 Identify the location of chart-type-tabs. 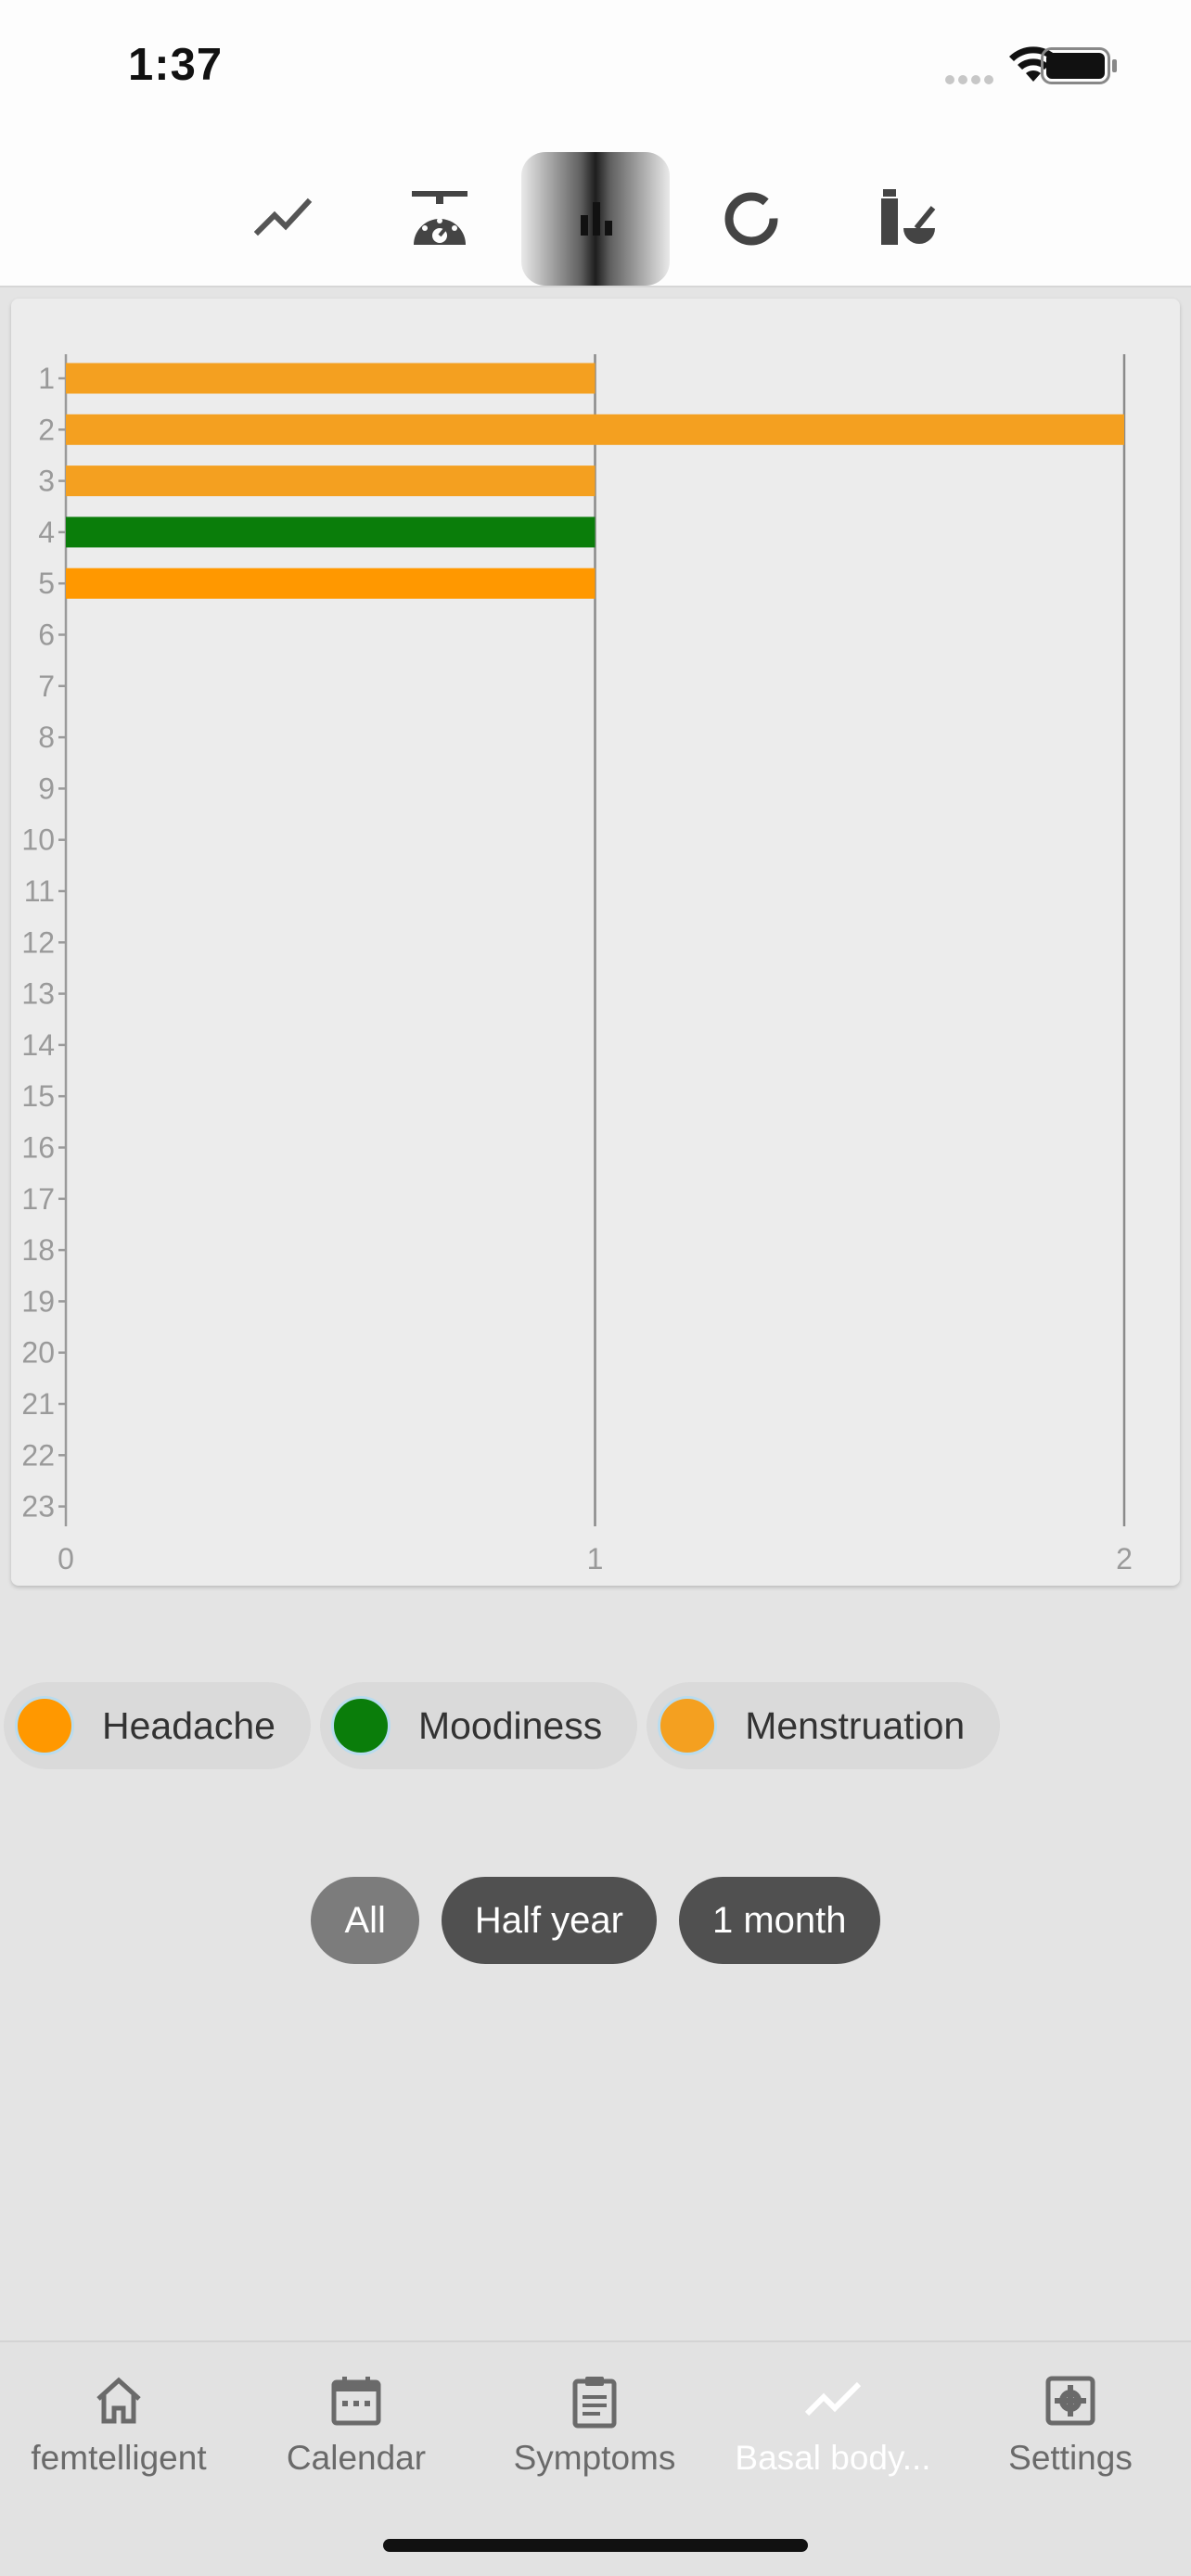
(595, 213).